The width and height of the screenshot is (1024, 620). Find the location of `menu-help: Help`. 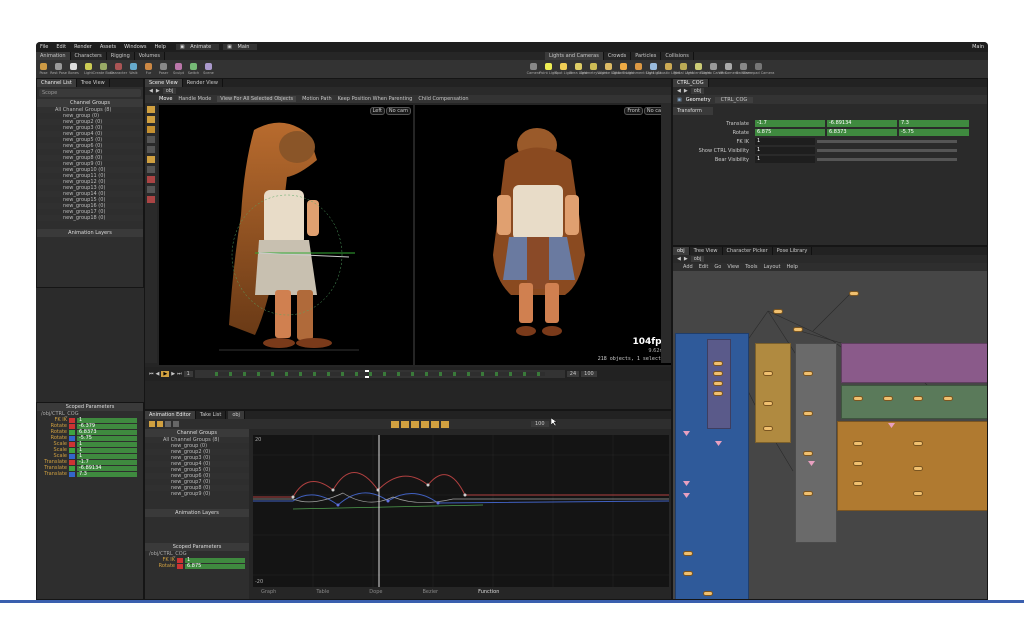

menu-help: Help is located at coordinates (159, 47).